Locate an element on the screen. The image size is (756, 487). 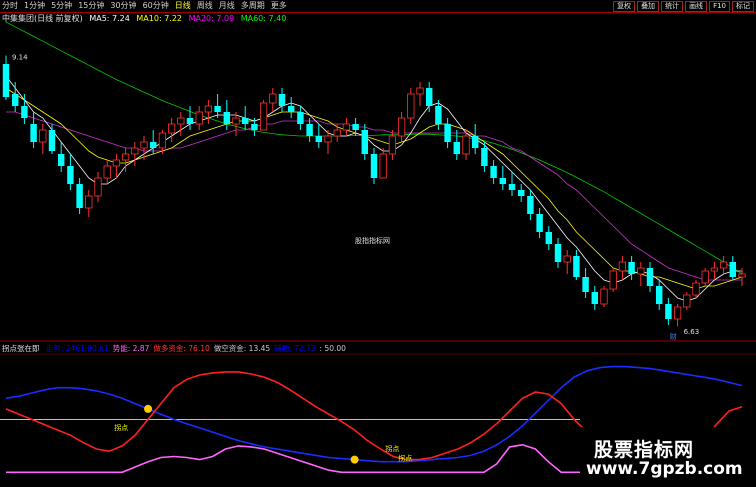
watermark-box: 股票指标网 www.7gpzb.com is located at coordinates (668, 457).